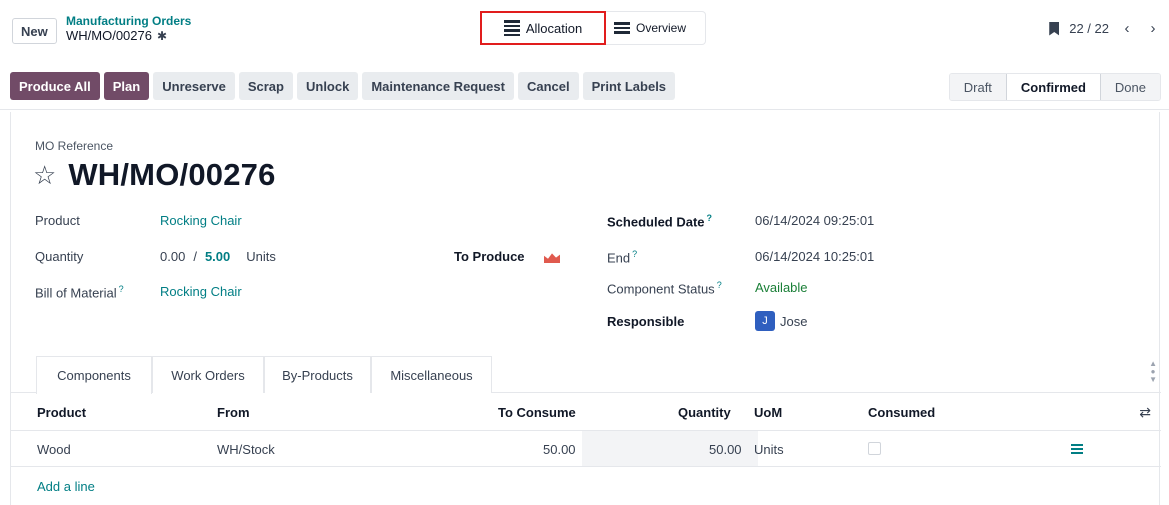 The height and width of the screenshot is (505, 1169). What do you see at coordinates (162, 36) in the screenshot?
I see `gear-icon: ✱` at bounding box center [162, 36].